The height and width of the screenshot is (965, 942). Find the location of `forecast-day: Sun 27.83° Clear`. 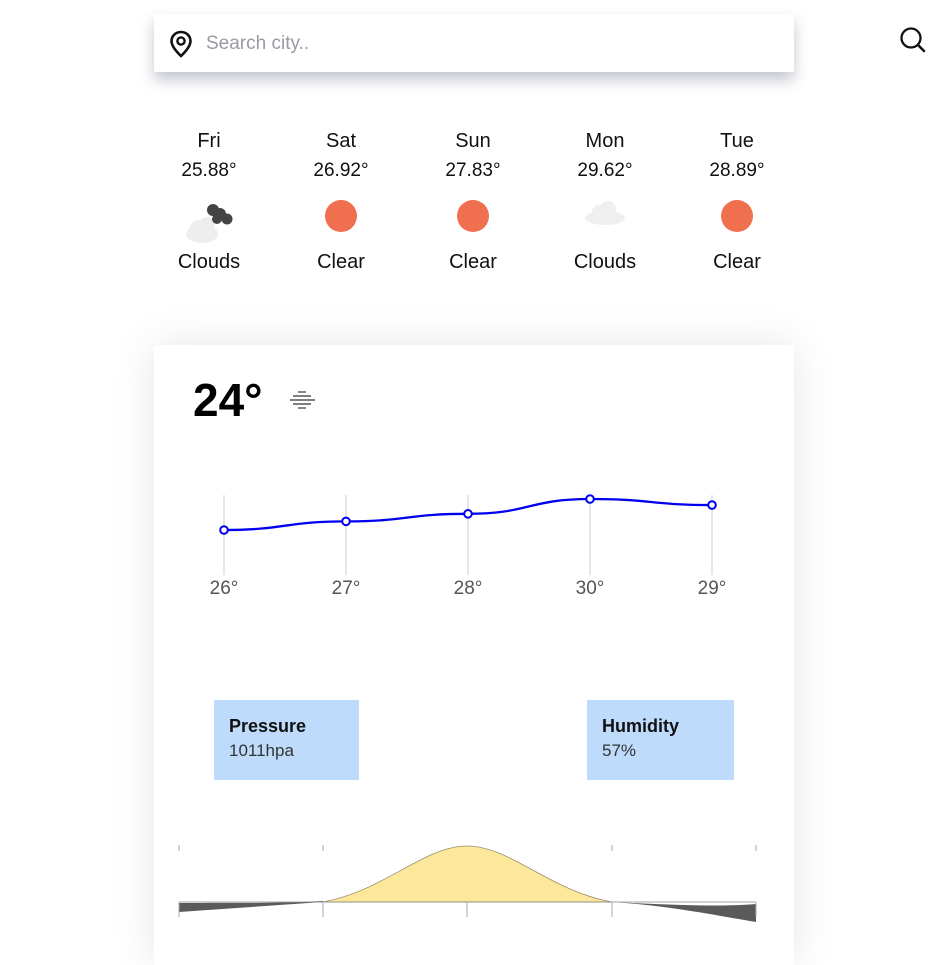

forecast-day: Sun 27.83° Clear is located at coordinates (473, 200).